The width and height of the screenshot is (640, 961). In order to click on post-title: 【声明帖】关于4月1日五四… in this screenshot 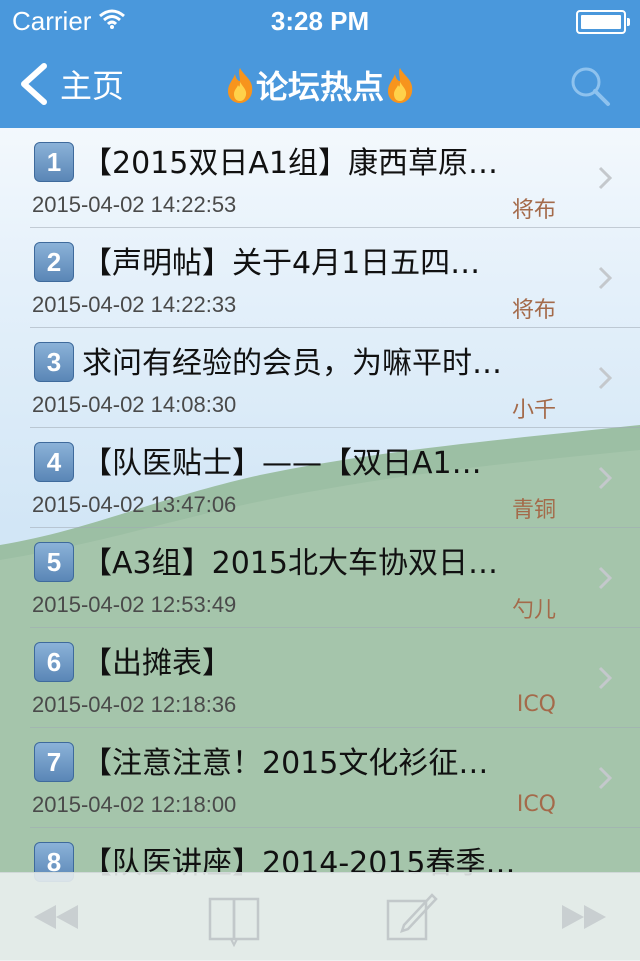, I will do `click(281, 263)`.